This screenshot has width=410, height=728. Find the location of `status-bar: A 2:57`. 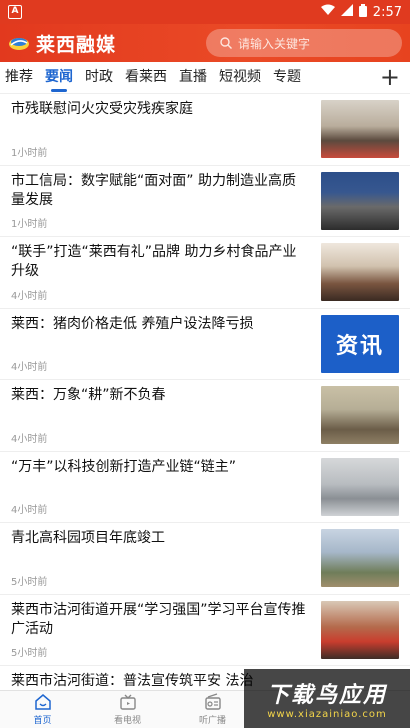

status-bar: A 2:57 is located at coordinates (205, 12).